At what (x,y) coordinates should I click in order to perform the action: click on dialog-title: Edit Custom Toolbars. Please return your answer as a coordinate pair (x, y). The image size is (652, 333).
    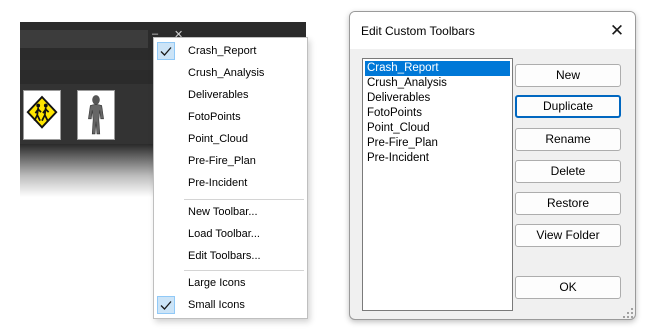
    Looking at the image, I should click on (418, 31).